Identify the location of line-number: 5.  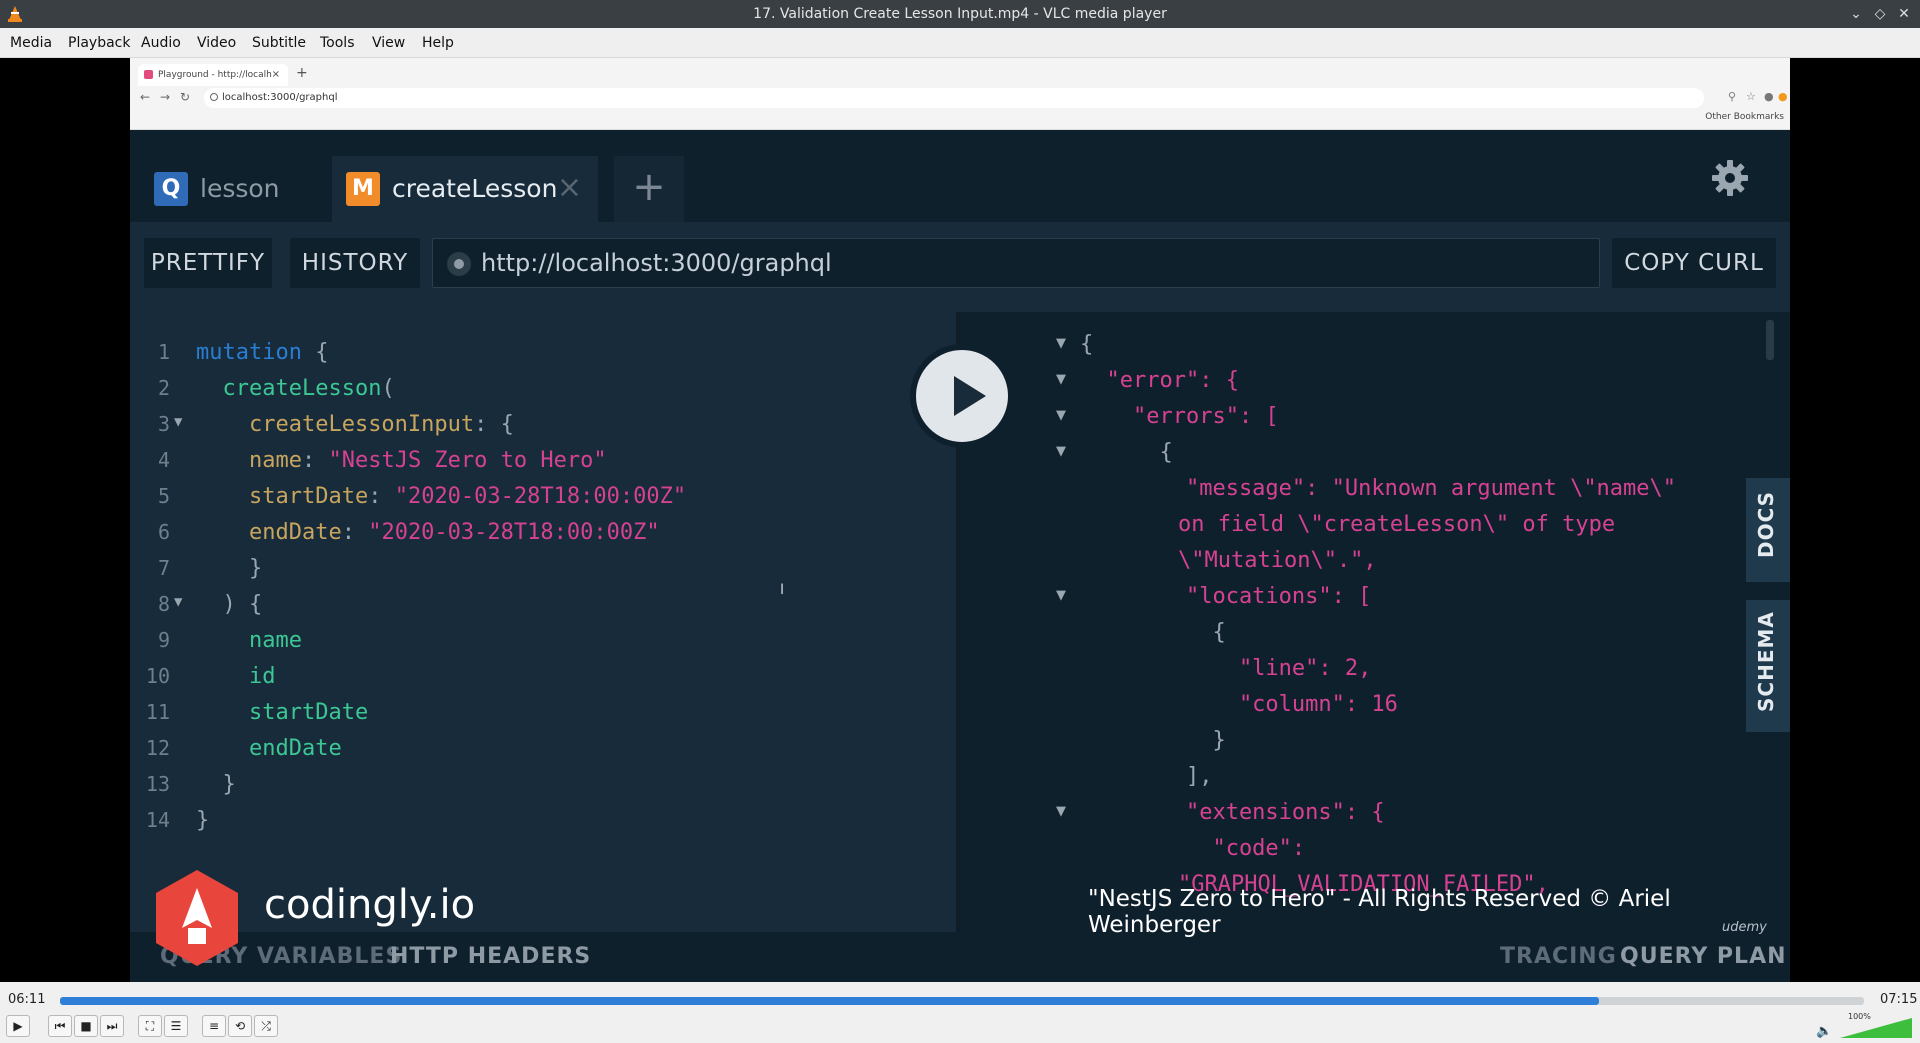
(163, 496).